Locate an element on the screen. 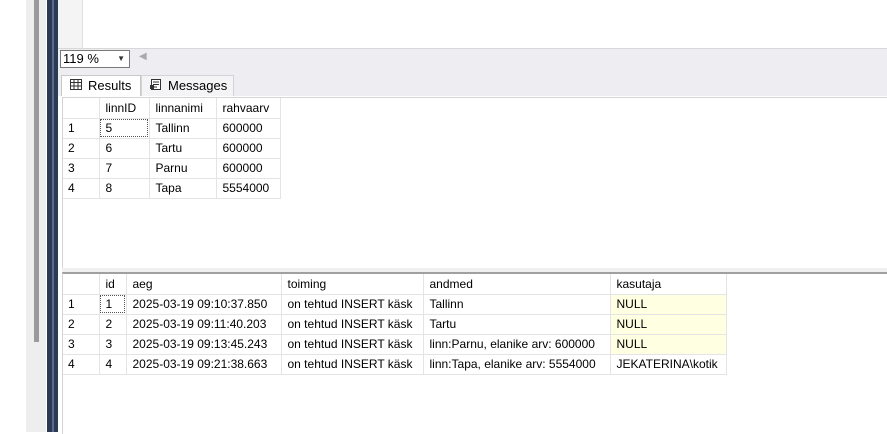 The image size is (887, 434). table-cell: 2025-03-19 09:10:37.850 is located at coordinates (204, 304).